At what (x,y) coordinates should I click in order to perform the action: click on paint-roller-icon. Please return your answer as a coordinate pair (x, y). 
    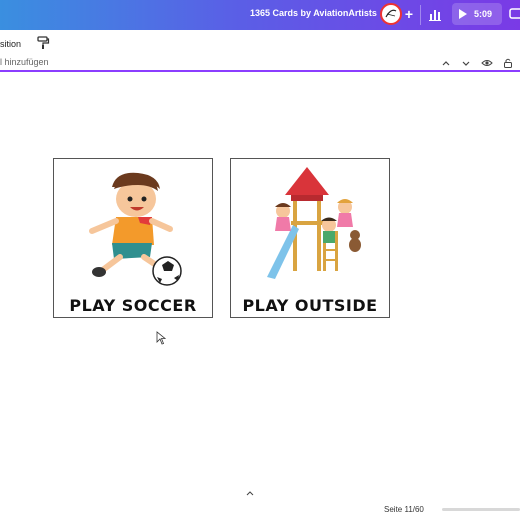
    Looking at the image, I should click on (43, 43).